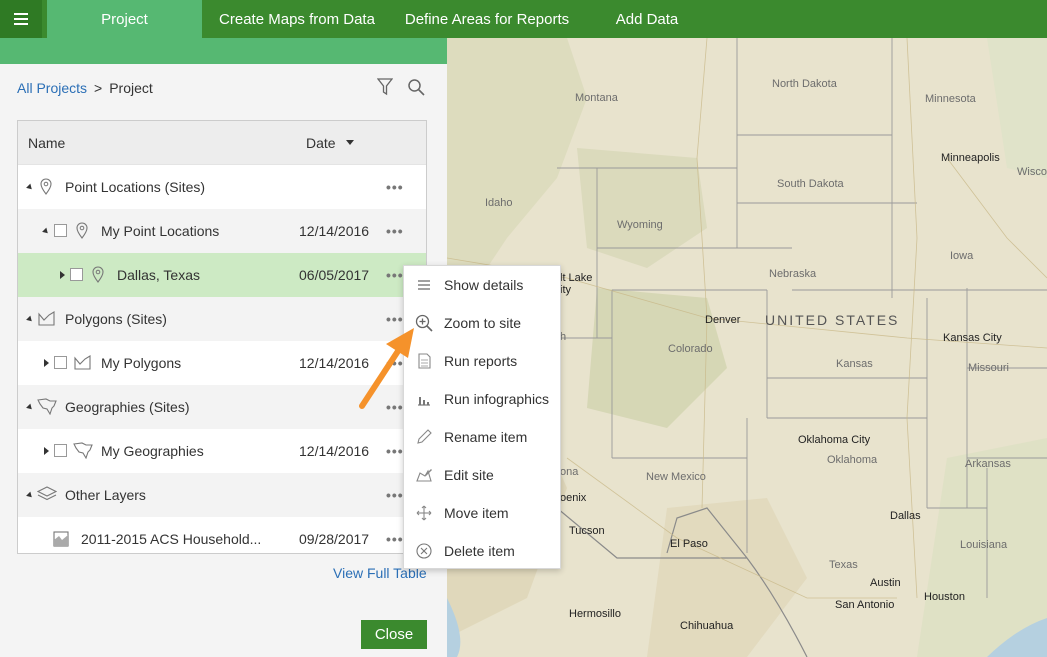 The height and width of the screenshot is (657, 1047). What do you see at coordinates (834, 440) in the screenshot?
I see `map-label-oklahoma-city: Oklahoma City` at bounding box center [834, 440].